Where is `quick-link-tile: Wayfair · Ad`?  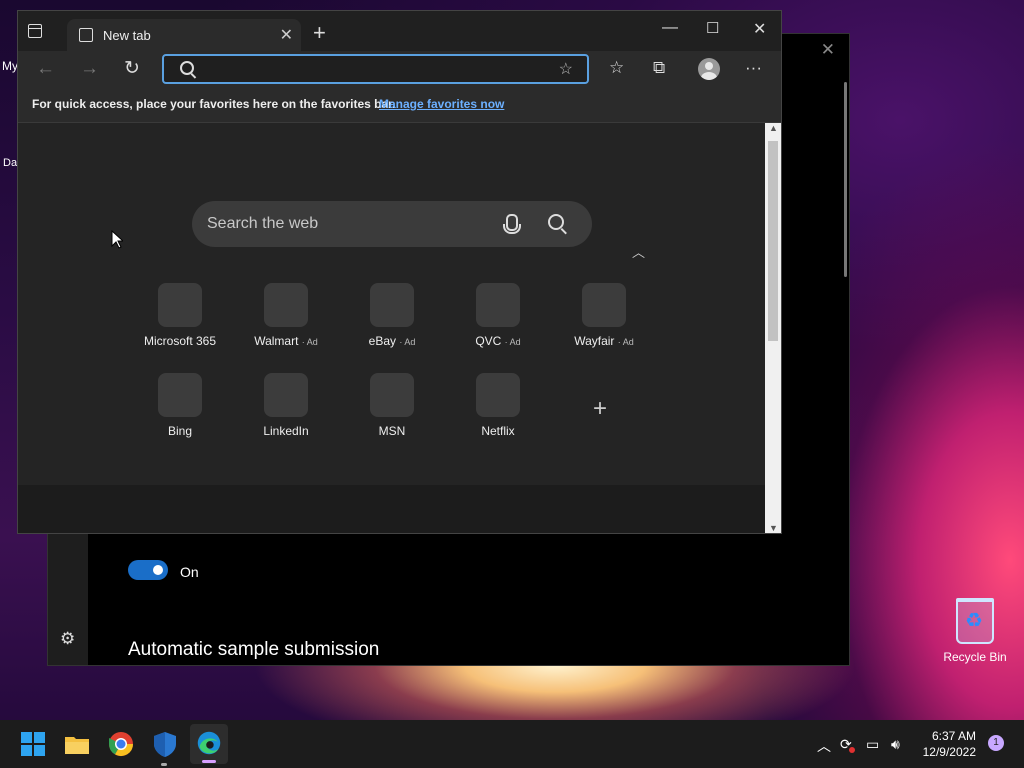 quick-link-tile: Wayfair · Ad is located at coordinates (604, 315).